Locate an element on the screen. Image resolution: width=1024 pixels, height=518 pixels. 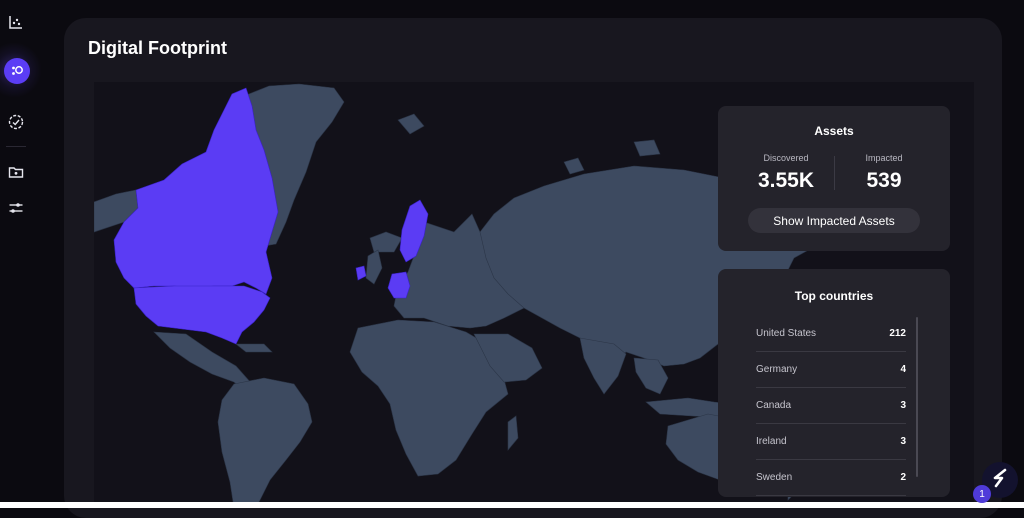
map-usa is located at coordinates (202, 315).